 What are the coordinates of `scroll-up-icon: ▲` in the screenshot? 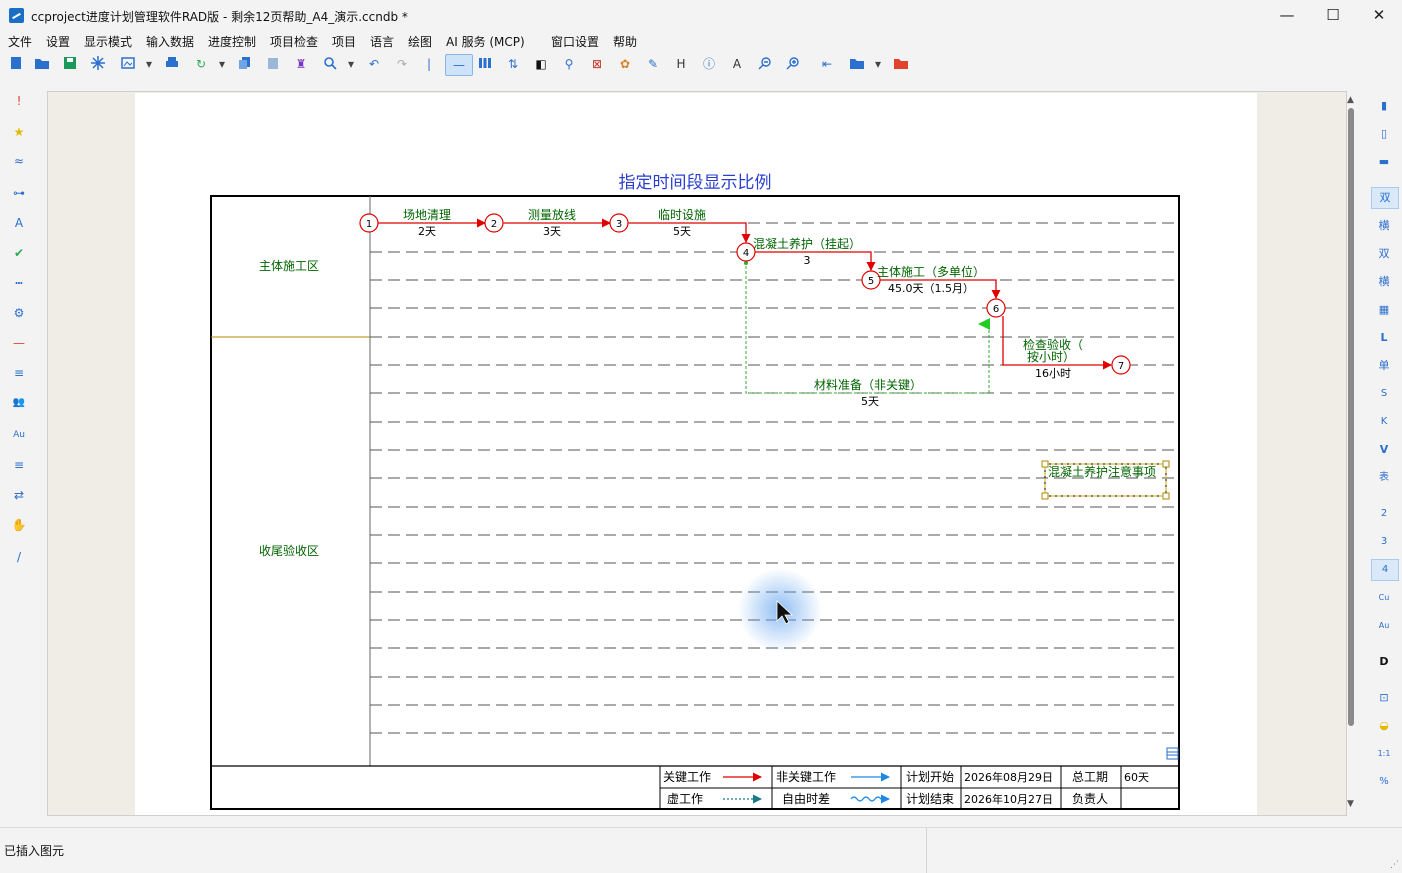 It's located at (1350, 100).